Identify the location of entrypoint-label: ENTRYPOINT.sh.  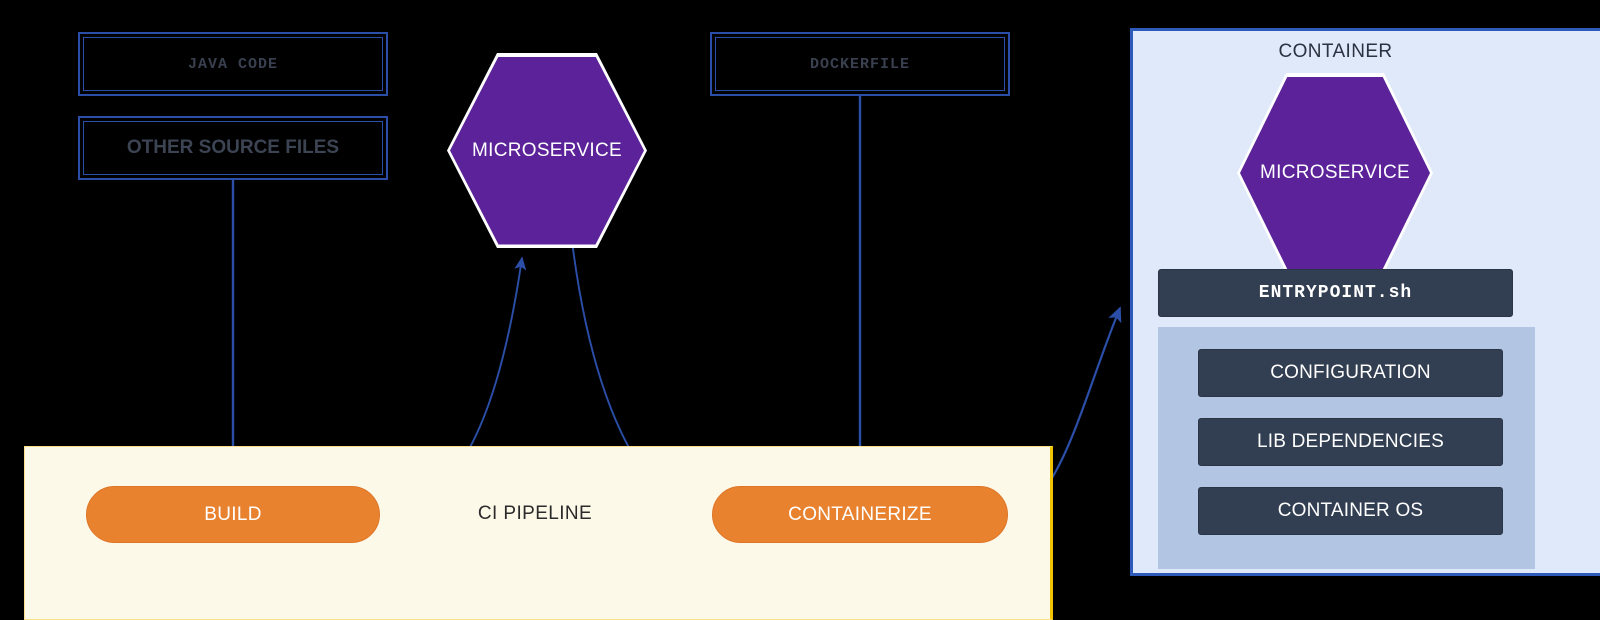
(1335, 293).